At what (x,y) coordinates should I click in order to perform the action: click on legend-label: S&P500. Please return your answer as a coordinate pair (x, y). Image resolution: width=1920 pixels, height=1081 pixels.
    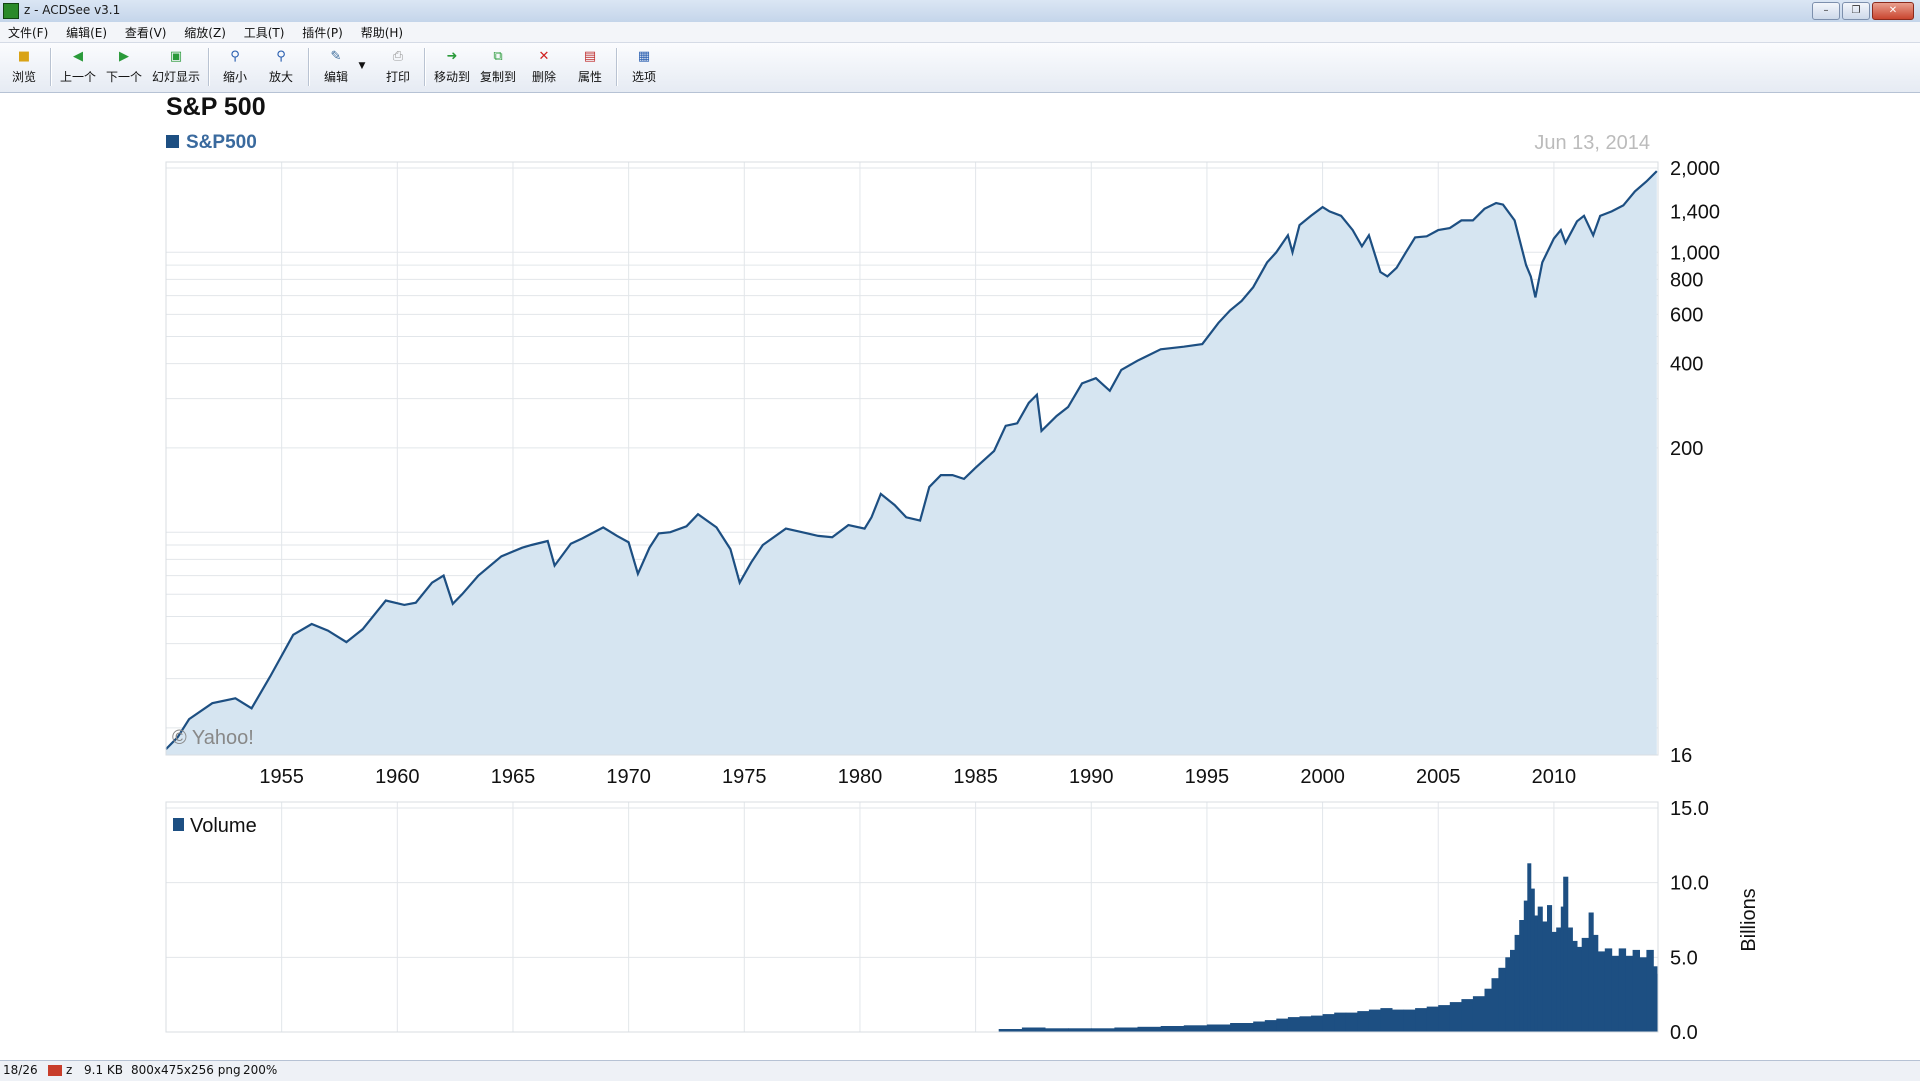
    Looking at the image, I should click on (221, 142).